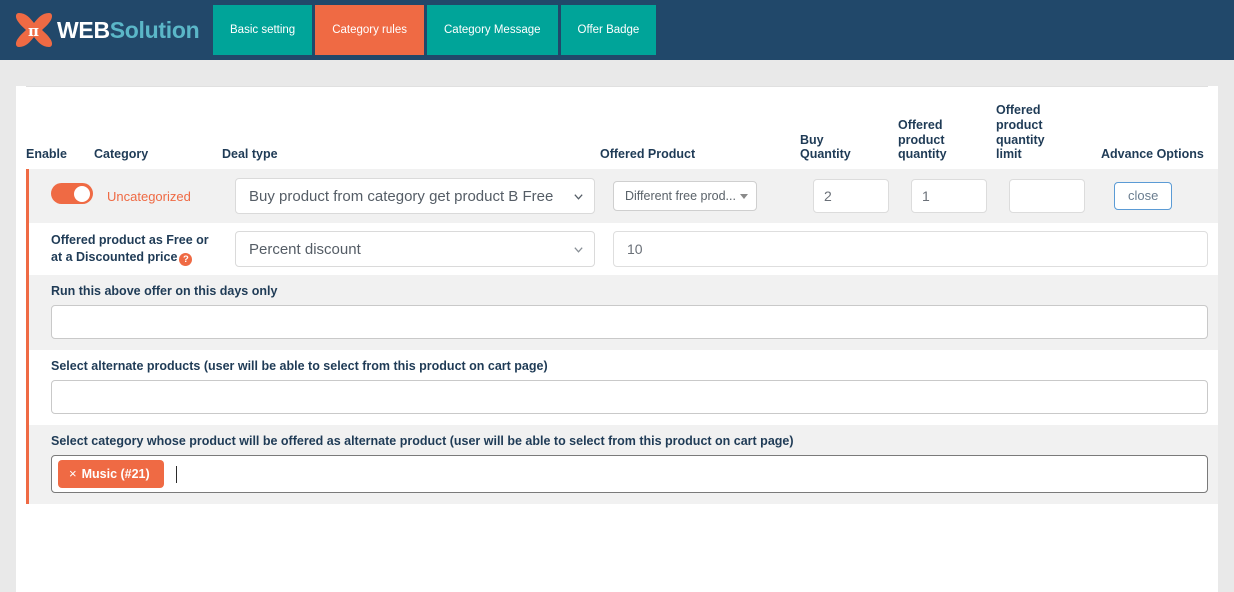 The height and width of the screenshot is (592, 1234). I want to click on offered-product-quantity-cell: 1, so click(960, 196).